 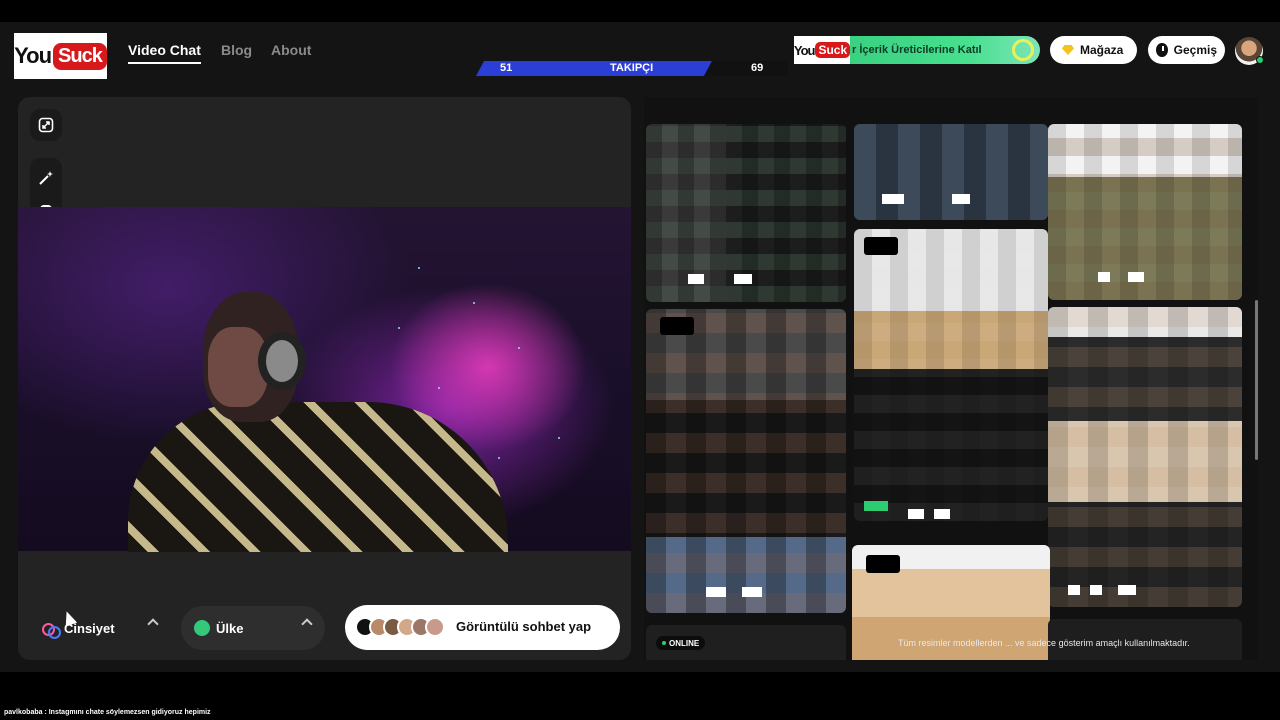 I want to click on start-video-chat-label: Görüntülü sohbet yap, so click(x=524, y=626).